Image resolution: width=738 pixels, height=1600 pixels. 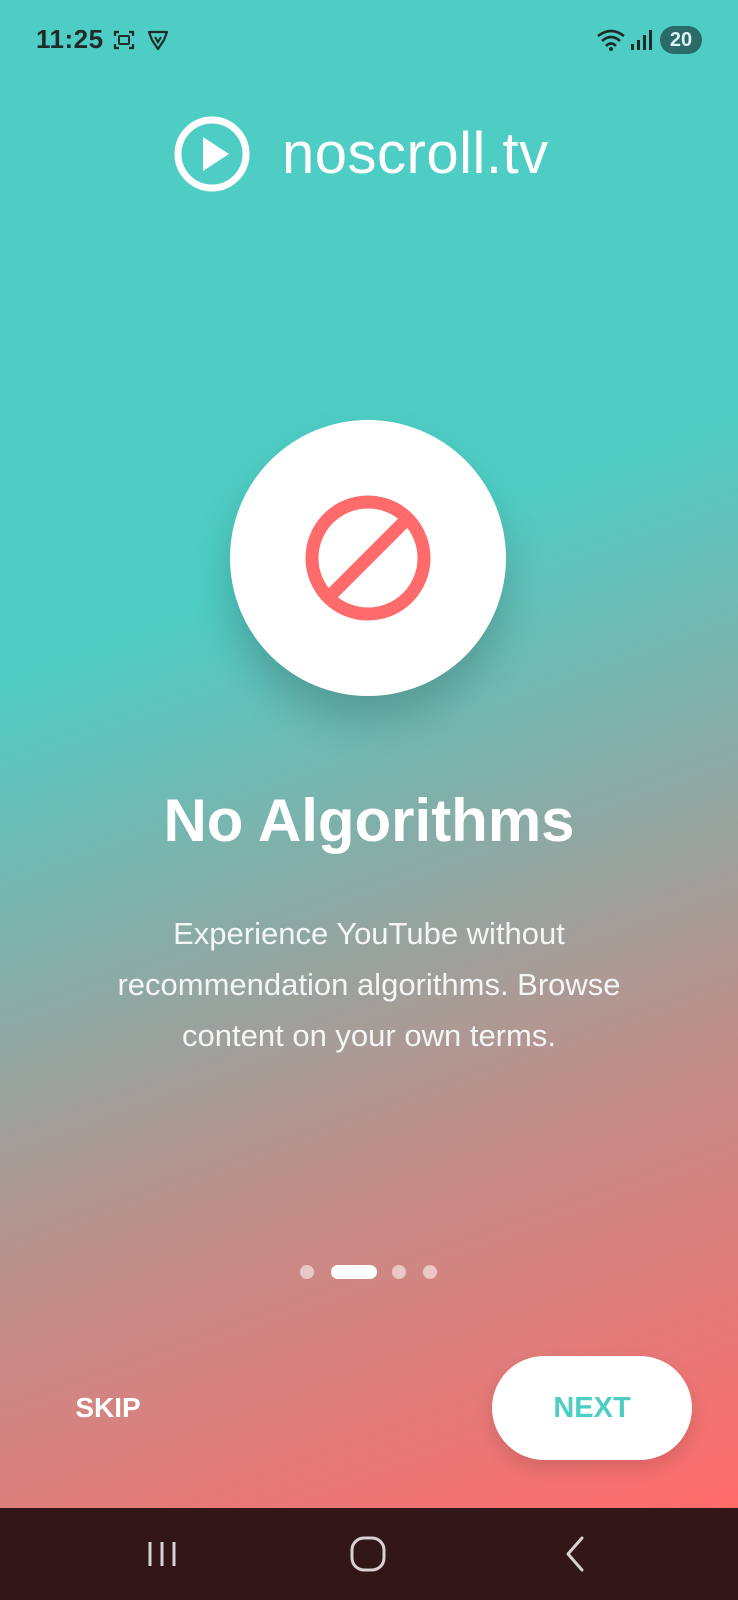 What do you see at coordinates (681, 40) in the screenshot?
I see `battery-indicator: 20` at bounding box center [681, 40].